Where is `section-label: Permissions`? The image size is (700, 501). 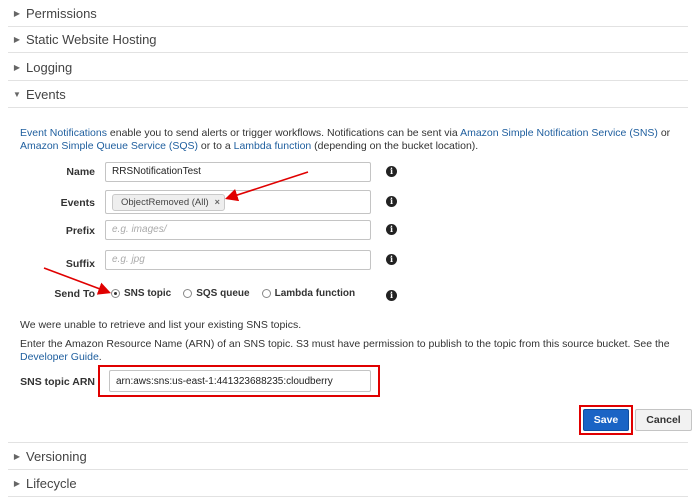
section-label: Permissions is located at coordinates (61, 13).